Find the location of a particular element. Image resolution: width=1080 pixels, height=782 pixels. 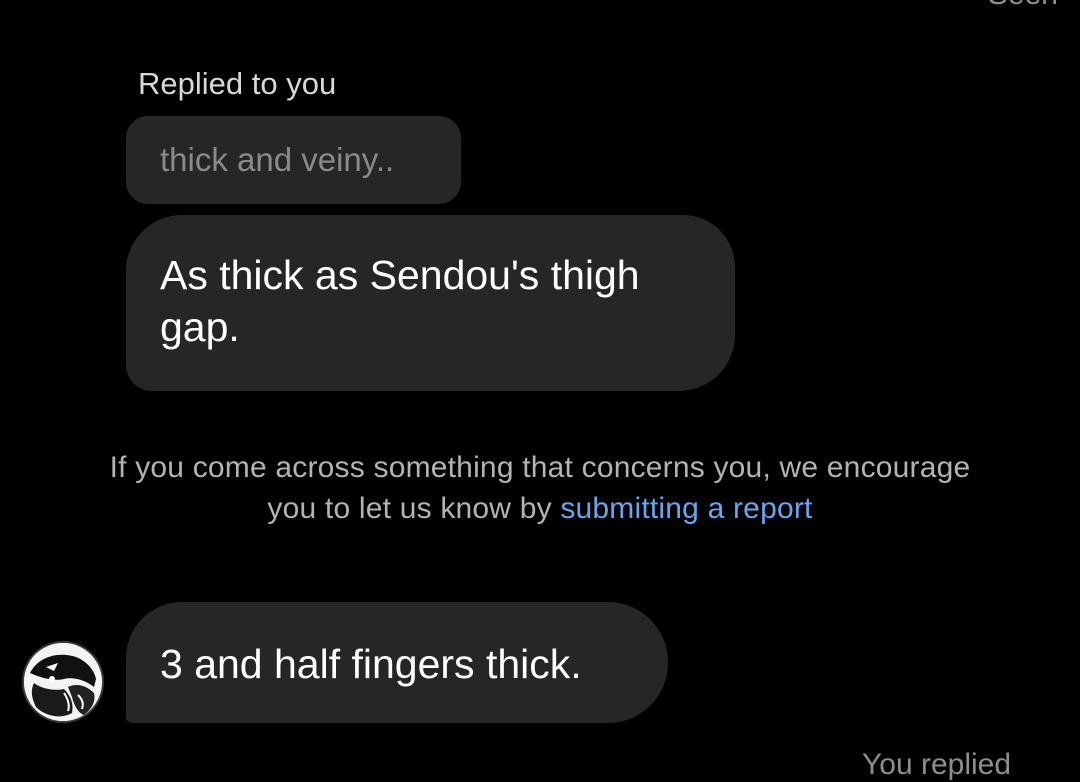

replied-to-you-label: Replied to you is located at coordinates (237, 83).